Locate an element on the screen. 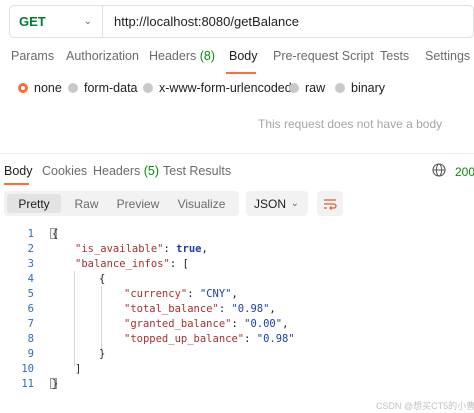  option-binary-label: binary is located at coordinates (368, 88).